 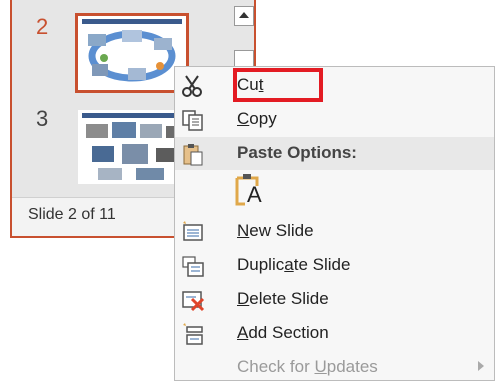 What do you see at coordinates (278, 85) in the screenshot?
I see `cut-highlight-box` at bounding box center [278, 85].